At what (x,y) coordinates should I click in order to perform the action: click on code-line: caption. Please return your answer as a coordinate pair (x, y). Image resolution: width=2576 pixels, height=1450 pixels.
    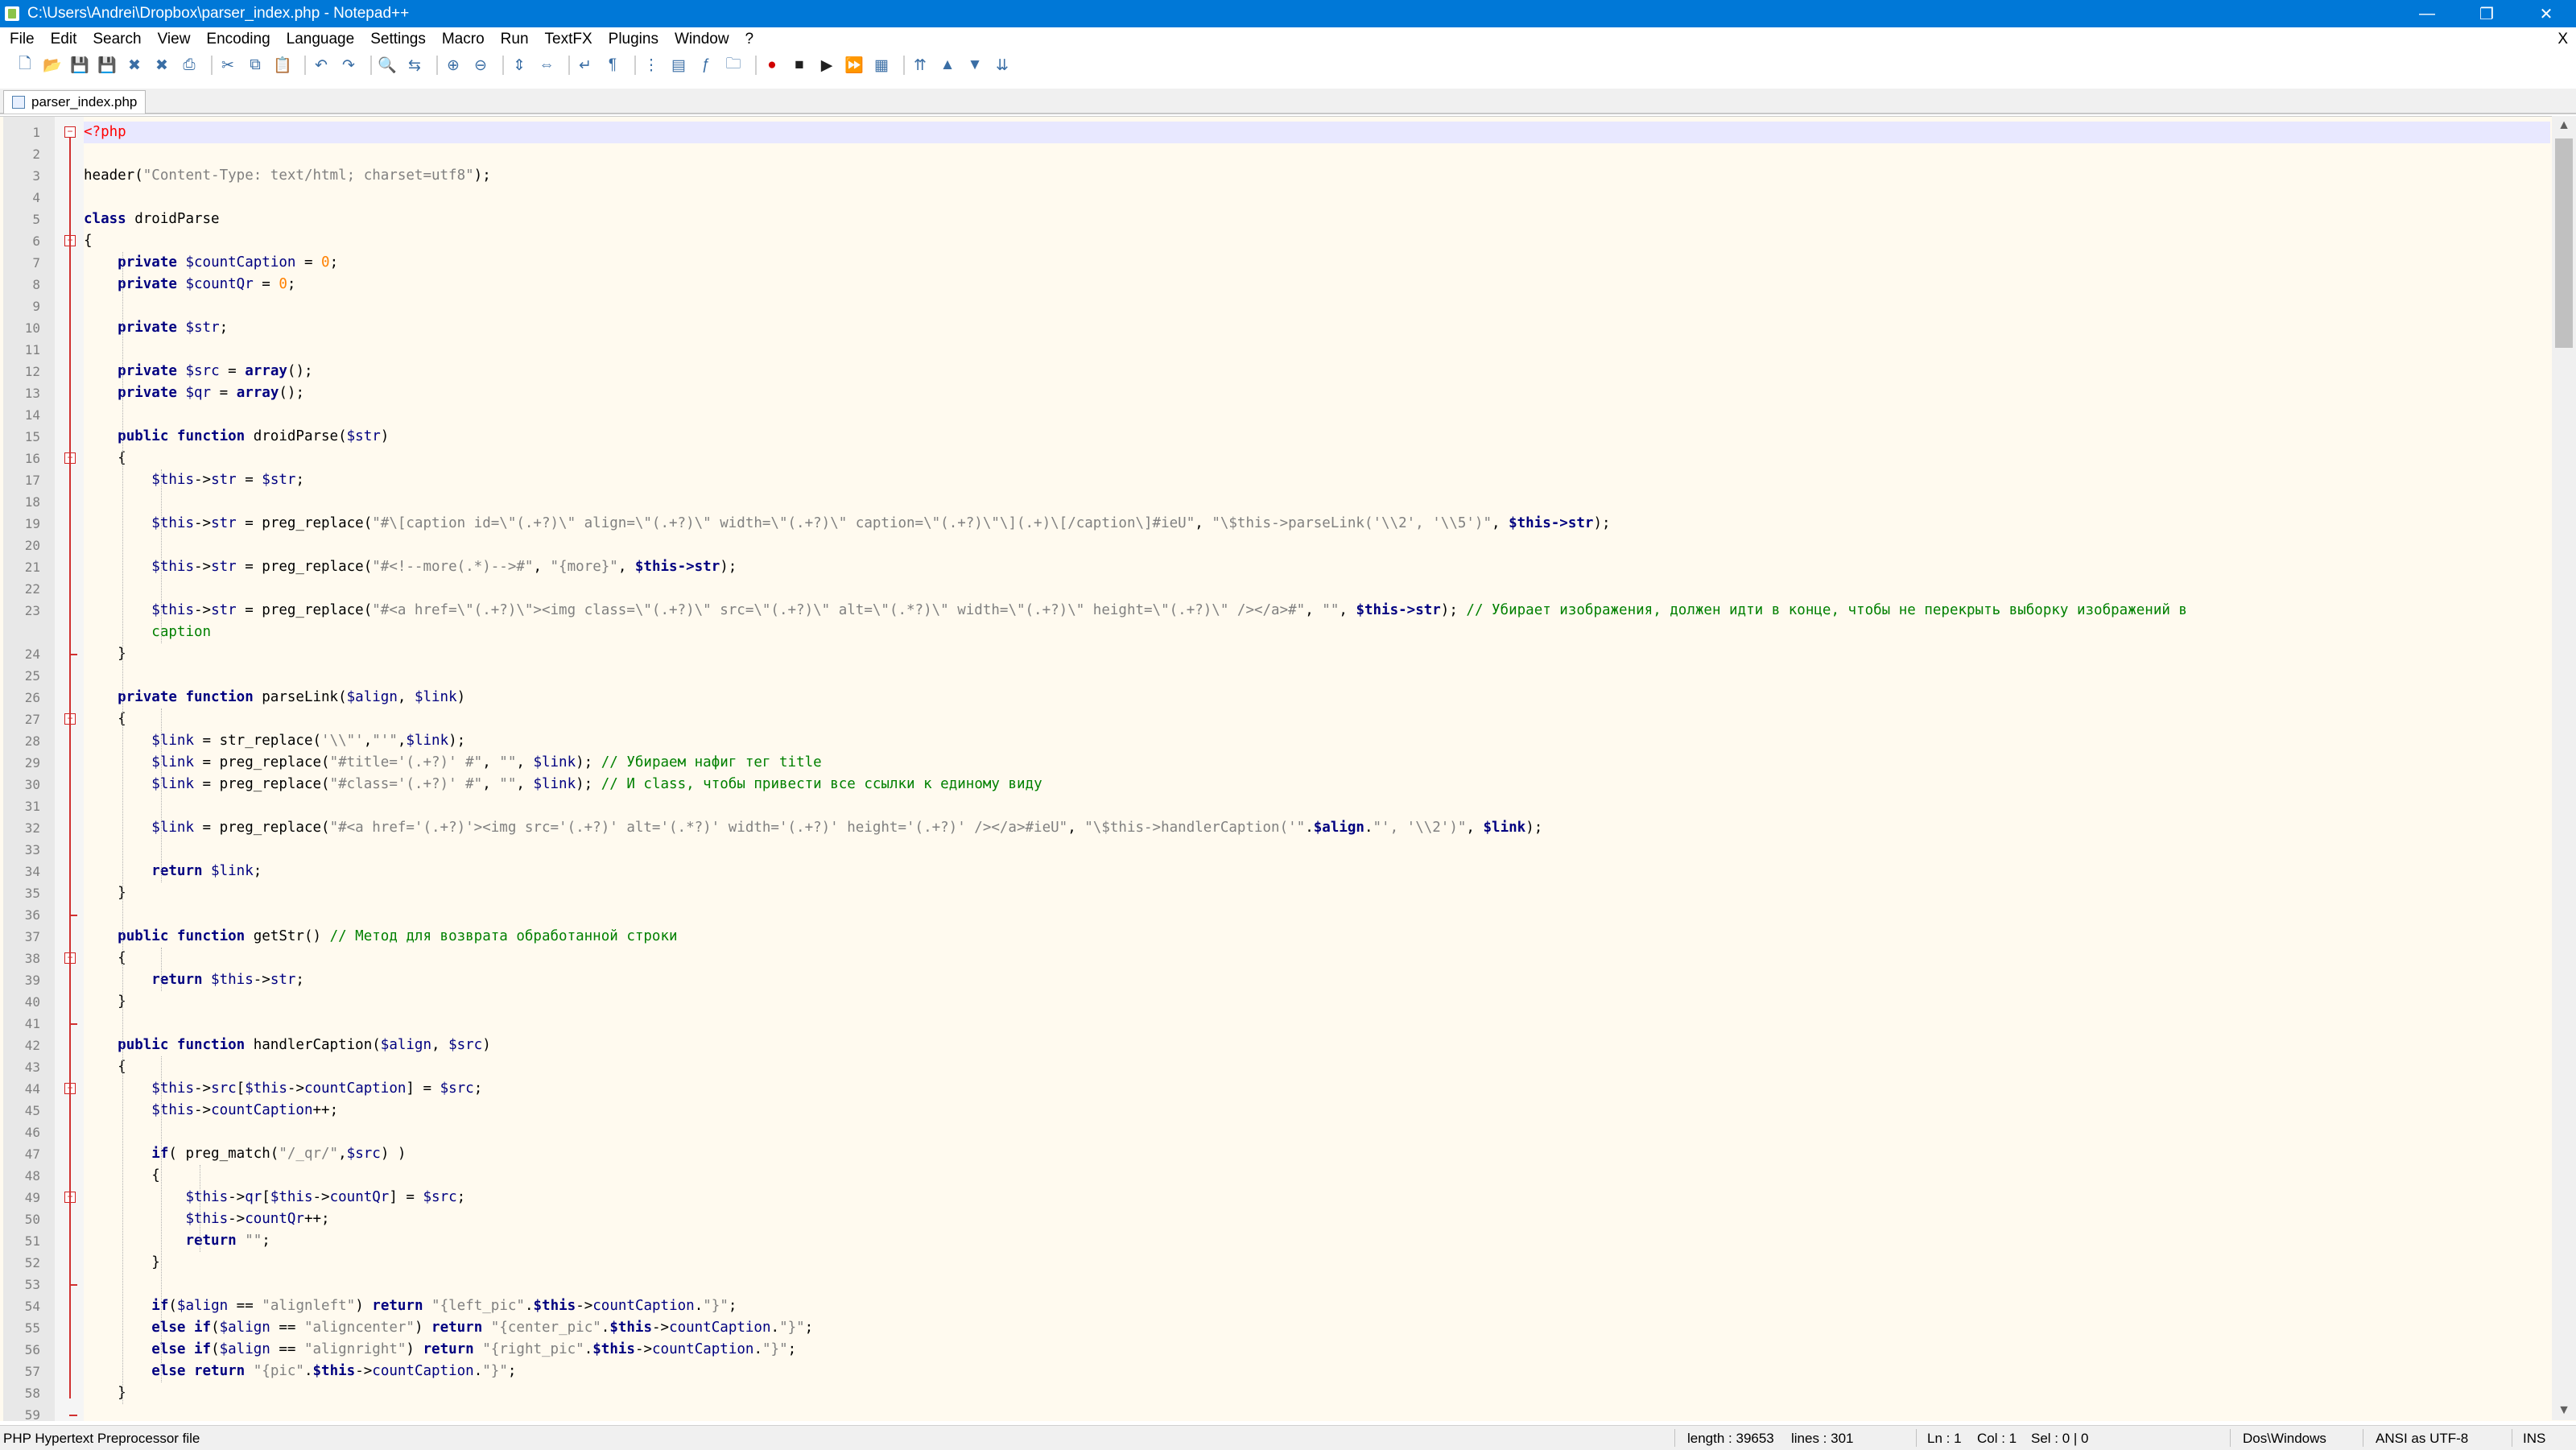
    Looking at the image, I should click on (1317, 632).